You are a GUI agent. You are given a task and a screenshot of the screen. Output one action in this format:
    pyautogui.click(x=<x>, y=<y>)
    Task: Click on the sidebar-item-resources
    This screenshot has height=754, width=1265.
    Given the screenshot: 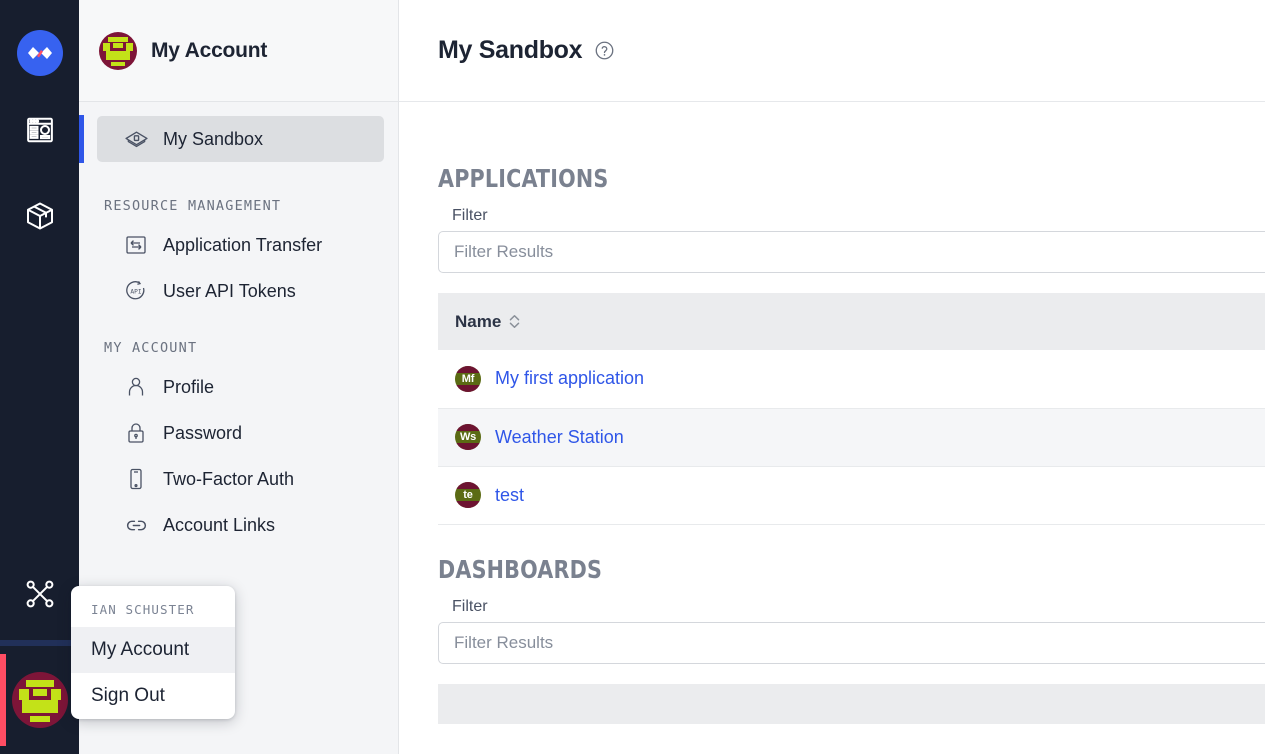 What is the action you would take?
    pyautogui.click(x=40, y=216)
    